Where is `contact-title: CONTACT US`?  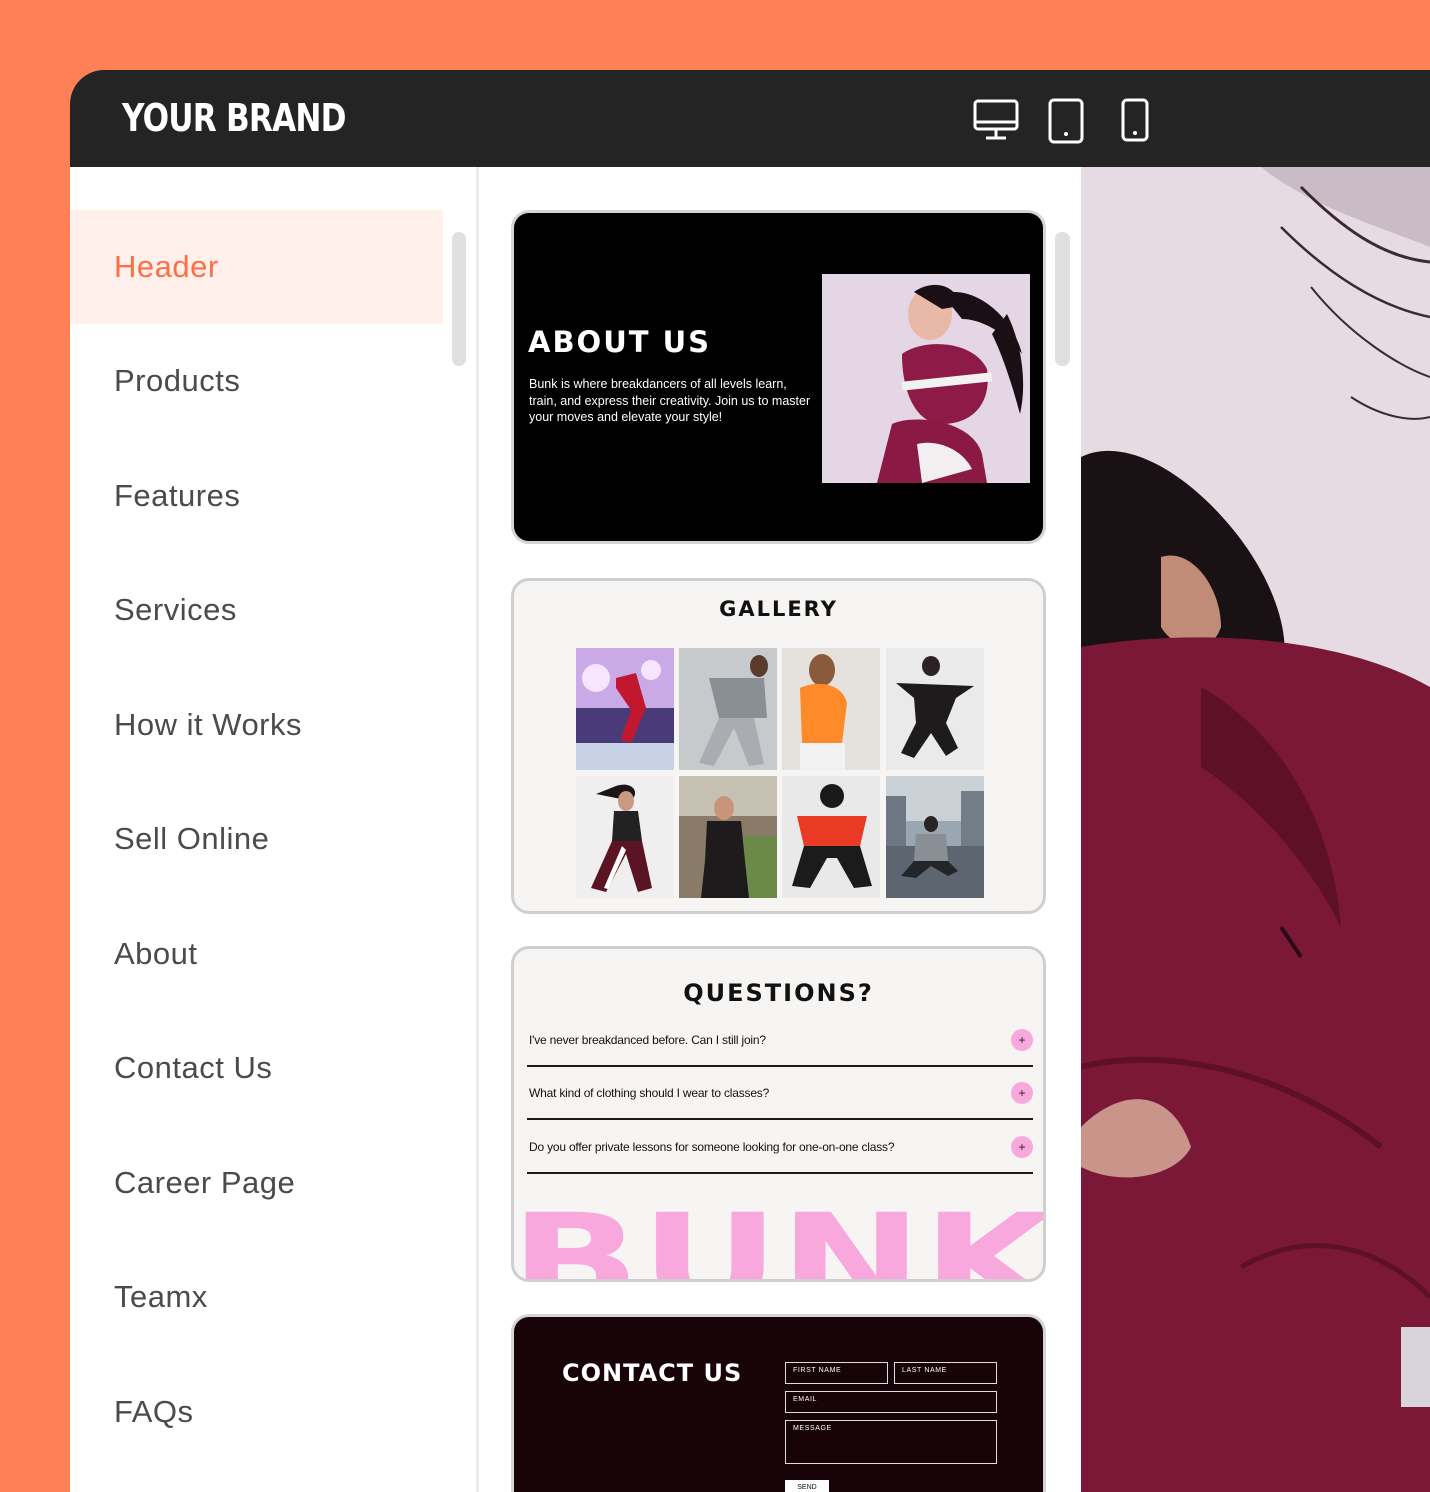
contact-title: CONTACT US is located at coordinates (652, 1373).